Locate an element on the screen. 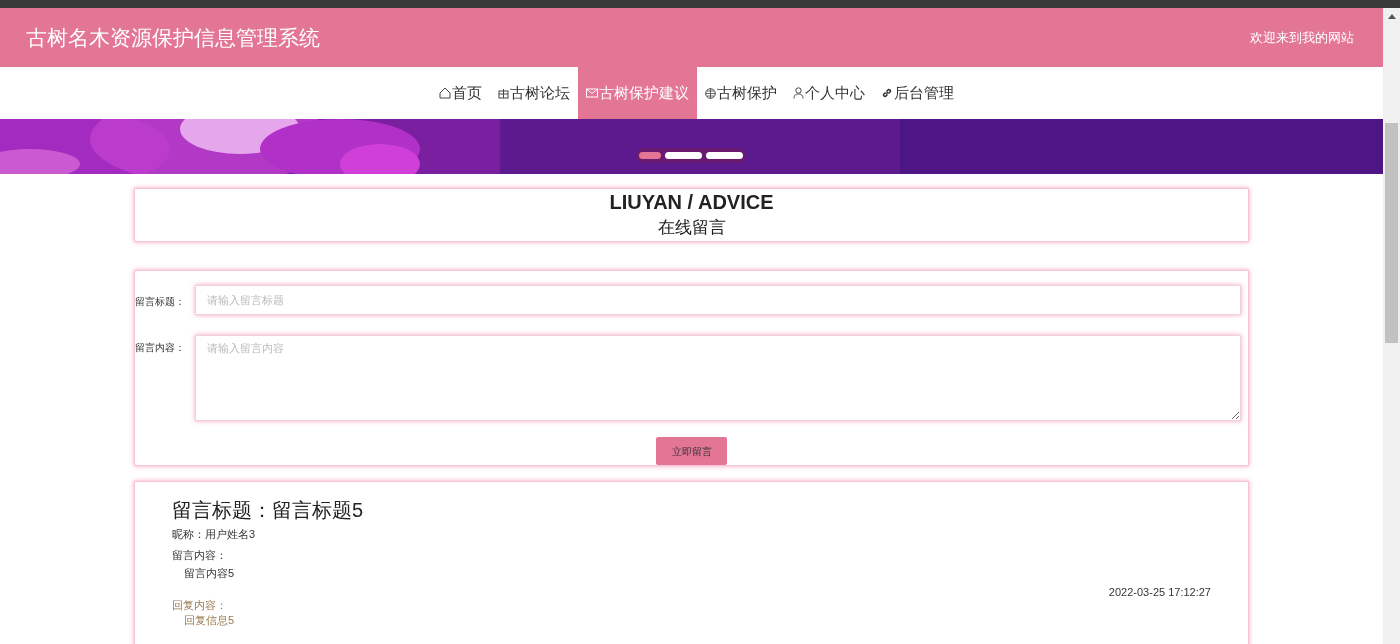 The height and width of the screenshot is (644, 1400). home-icon is located at coordinates (445, 93).